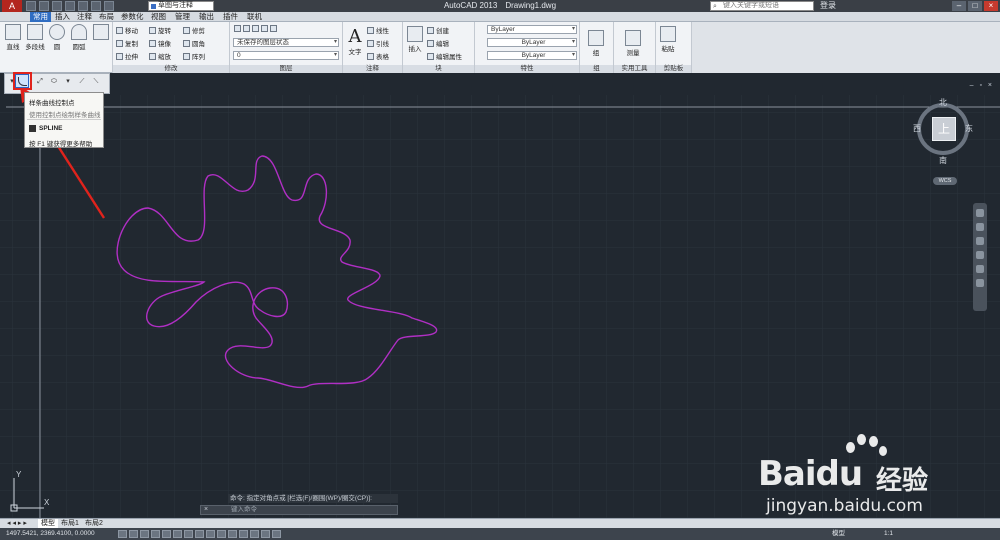  I want to click on lineweight-icon, so click(232, 534).